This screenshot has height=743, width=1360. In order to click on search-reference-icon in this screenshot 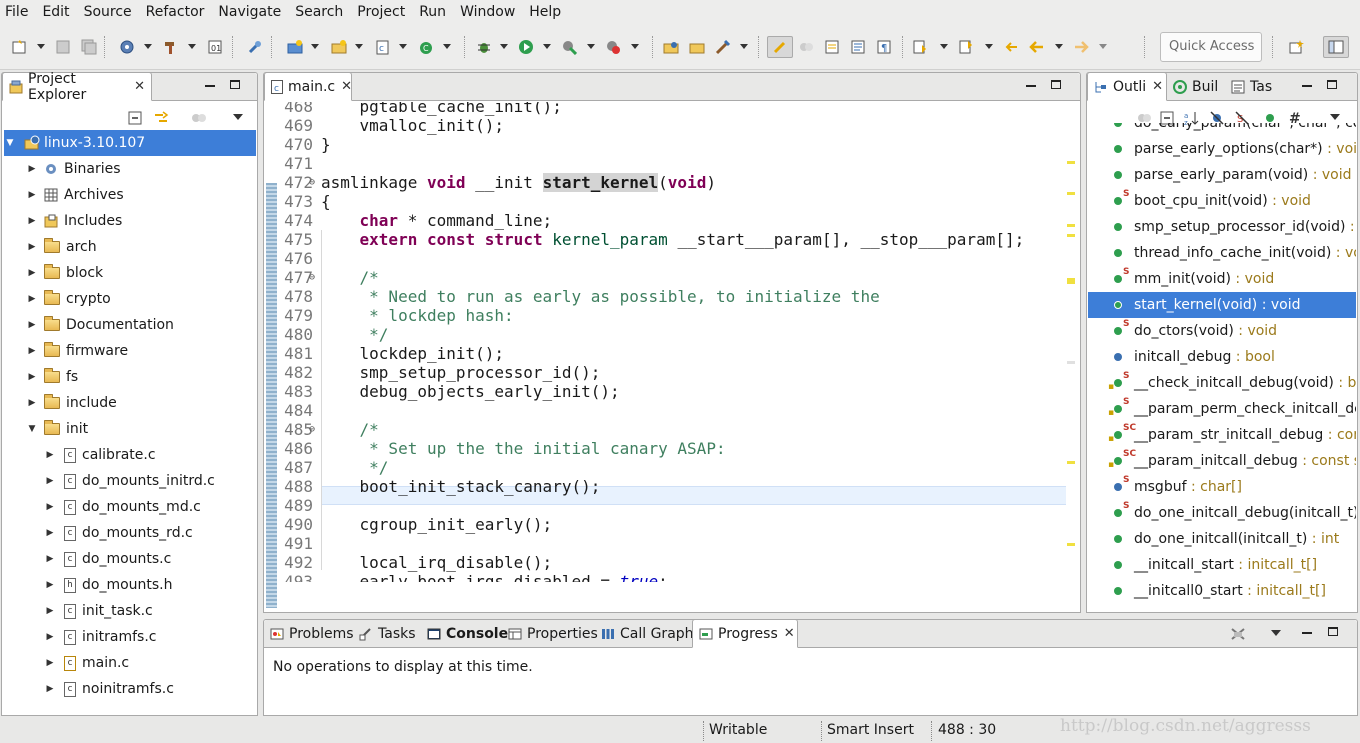, I will do `click(255, 47)`.